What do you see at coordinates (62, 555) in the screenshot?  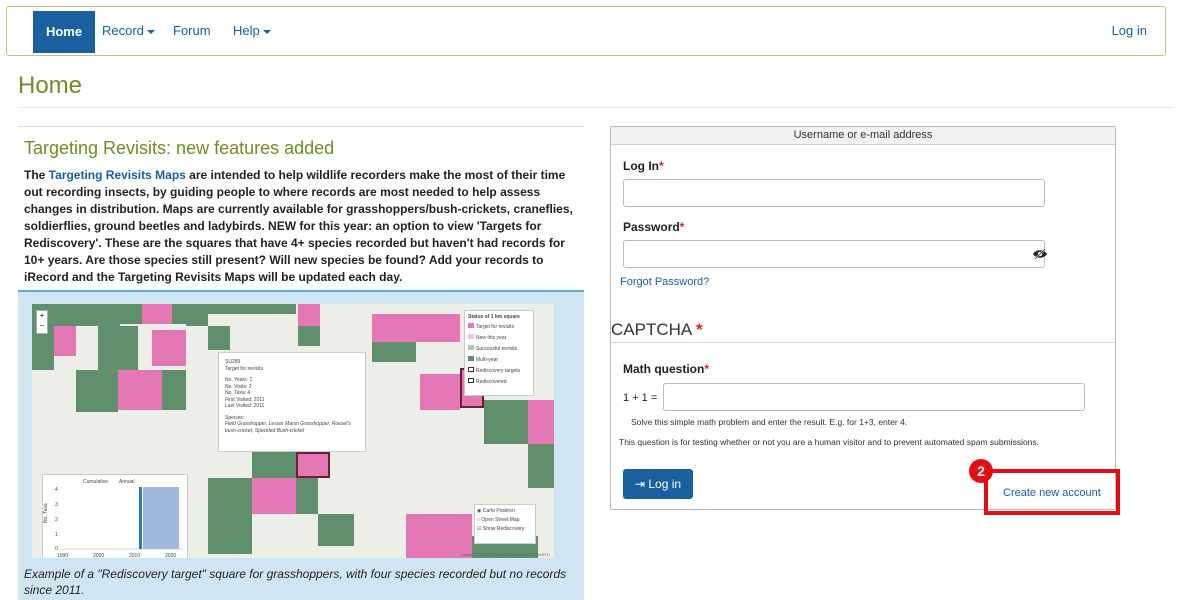 I see `chart-xtick: 1990` at bounding box center [62, 555].